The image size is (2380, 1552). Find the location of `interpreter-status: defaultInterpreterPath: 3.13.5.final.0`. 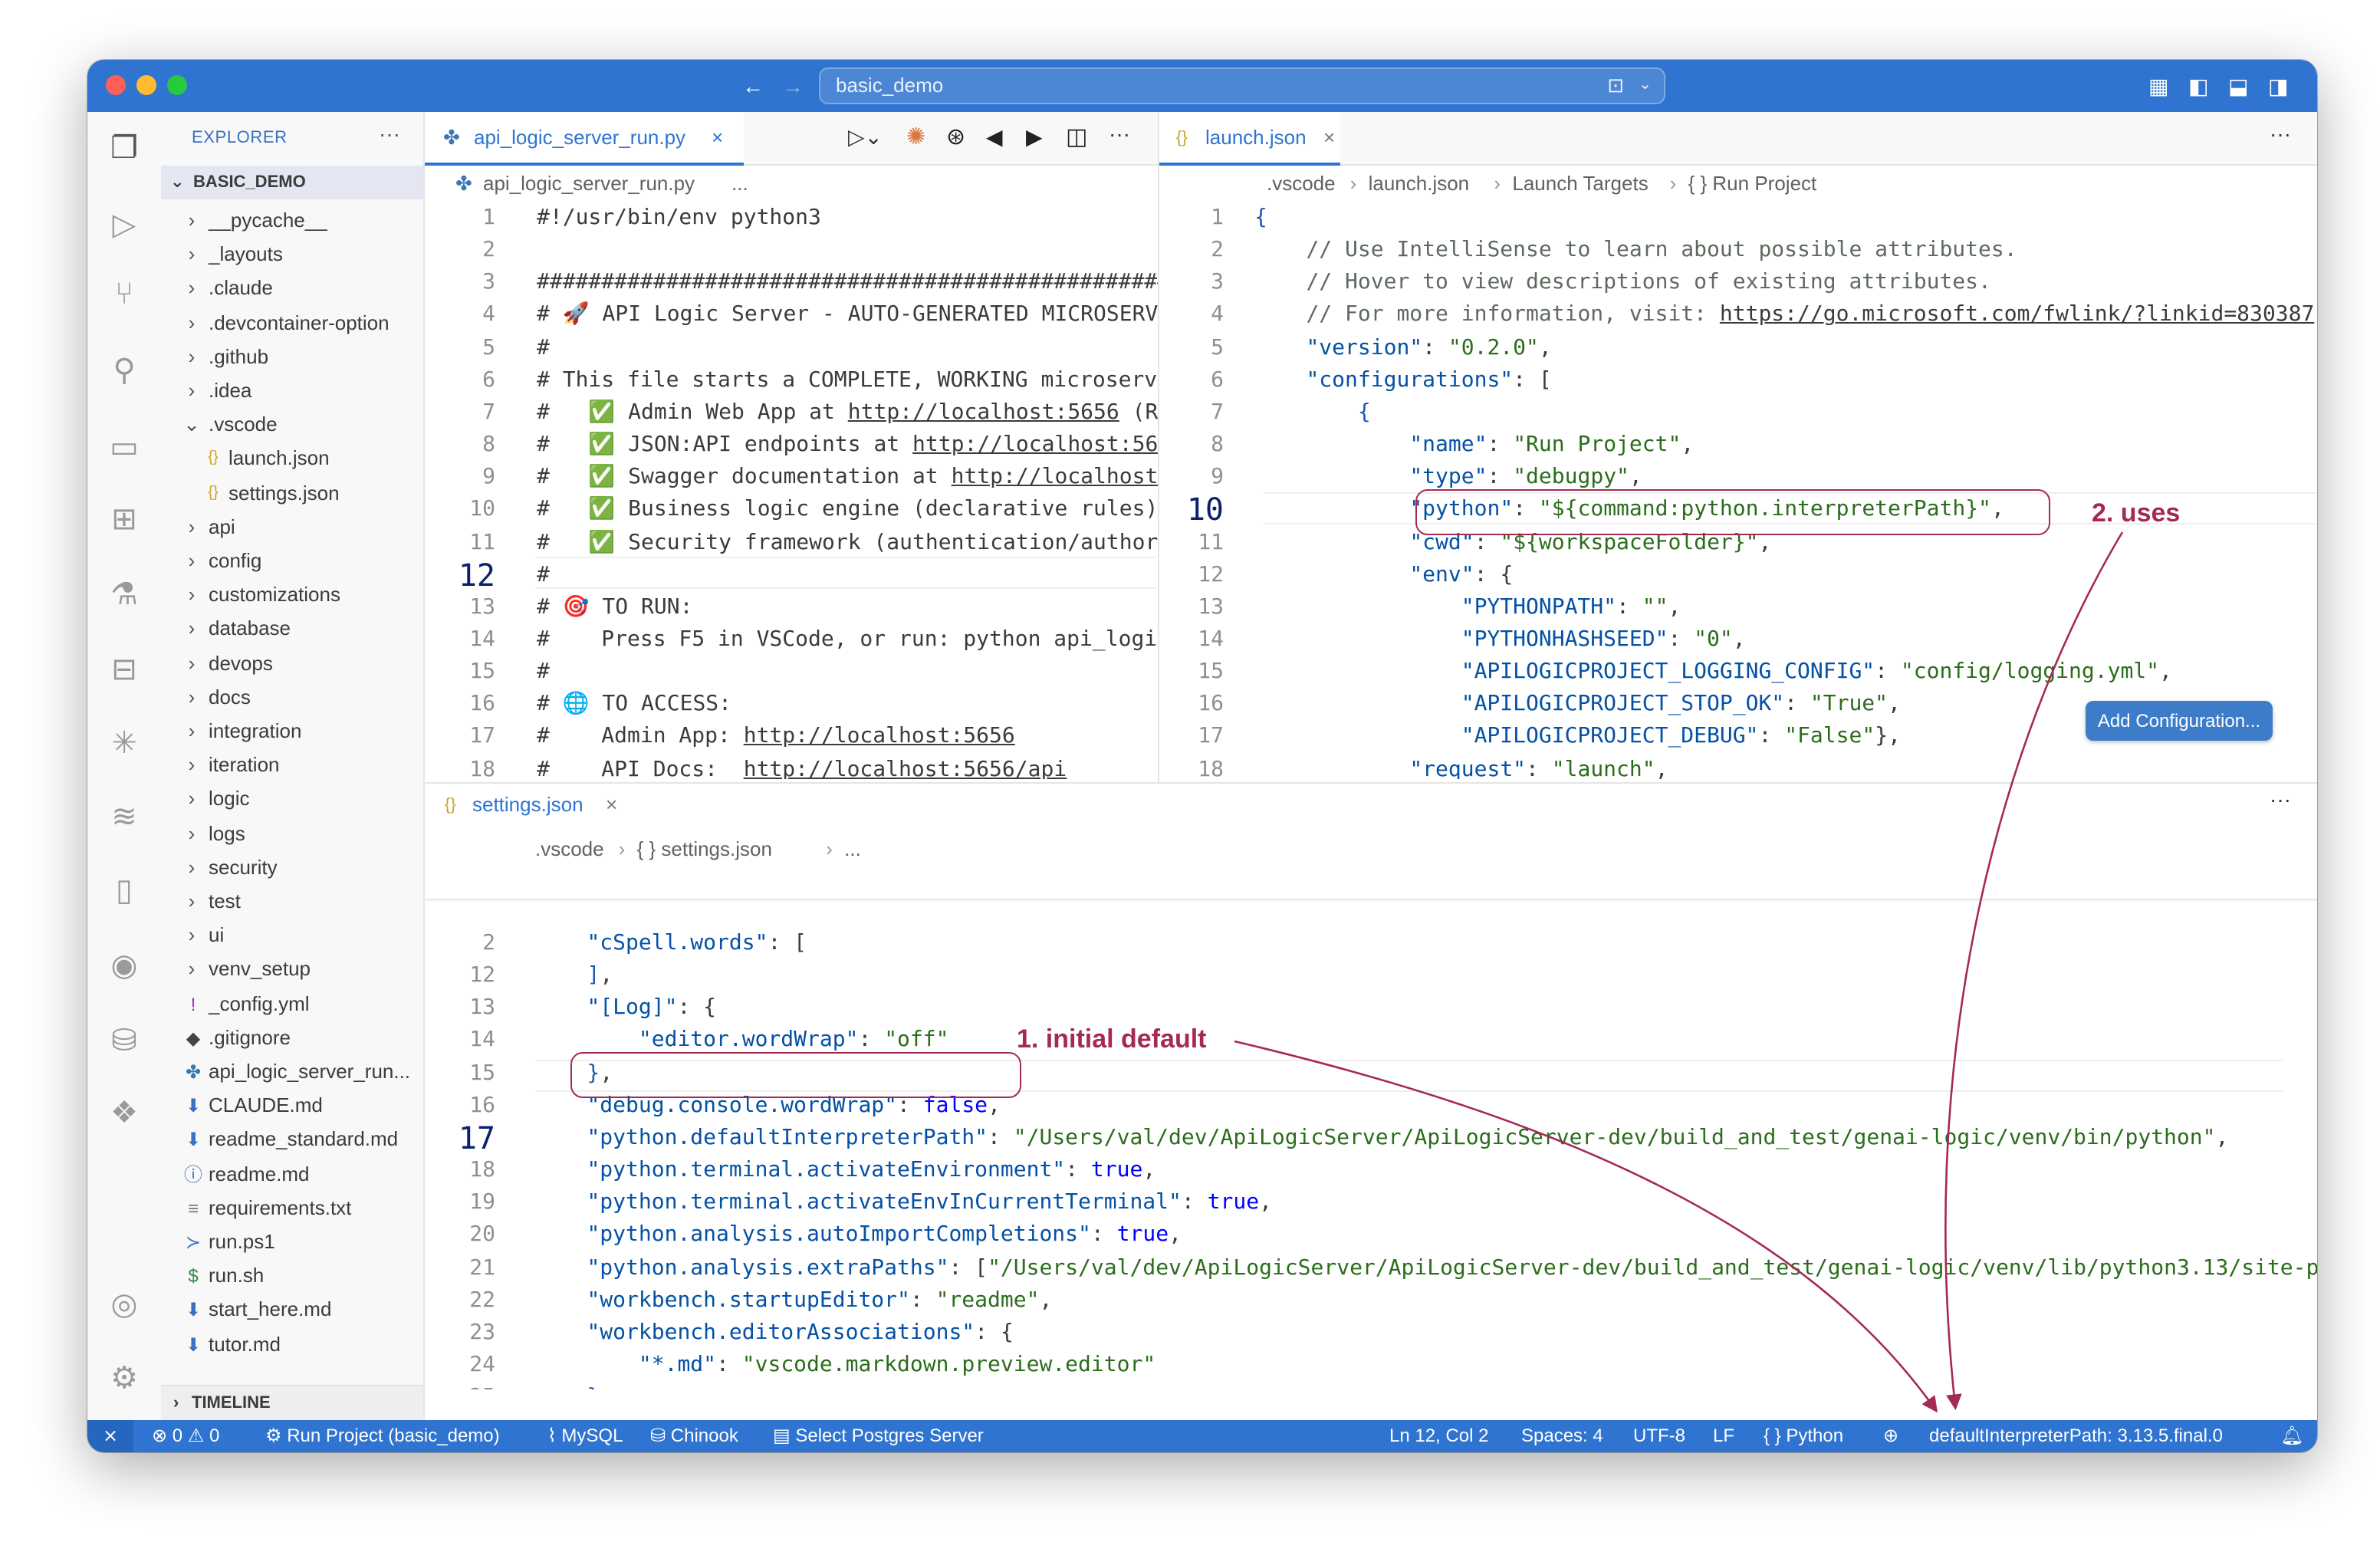

interpreter-status: defaultInterpreterPath: 3.13.5.final.0 is located at coordinates (2076, 1436).